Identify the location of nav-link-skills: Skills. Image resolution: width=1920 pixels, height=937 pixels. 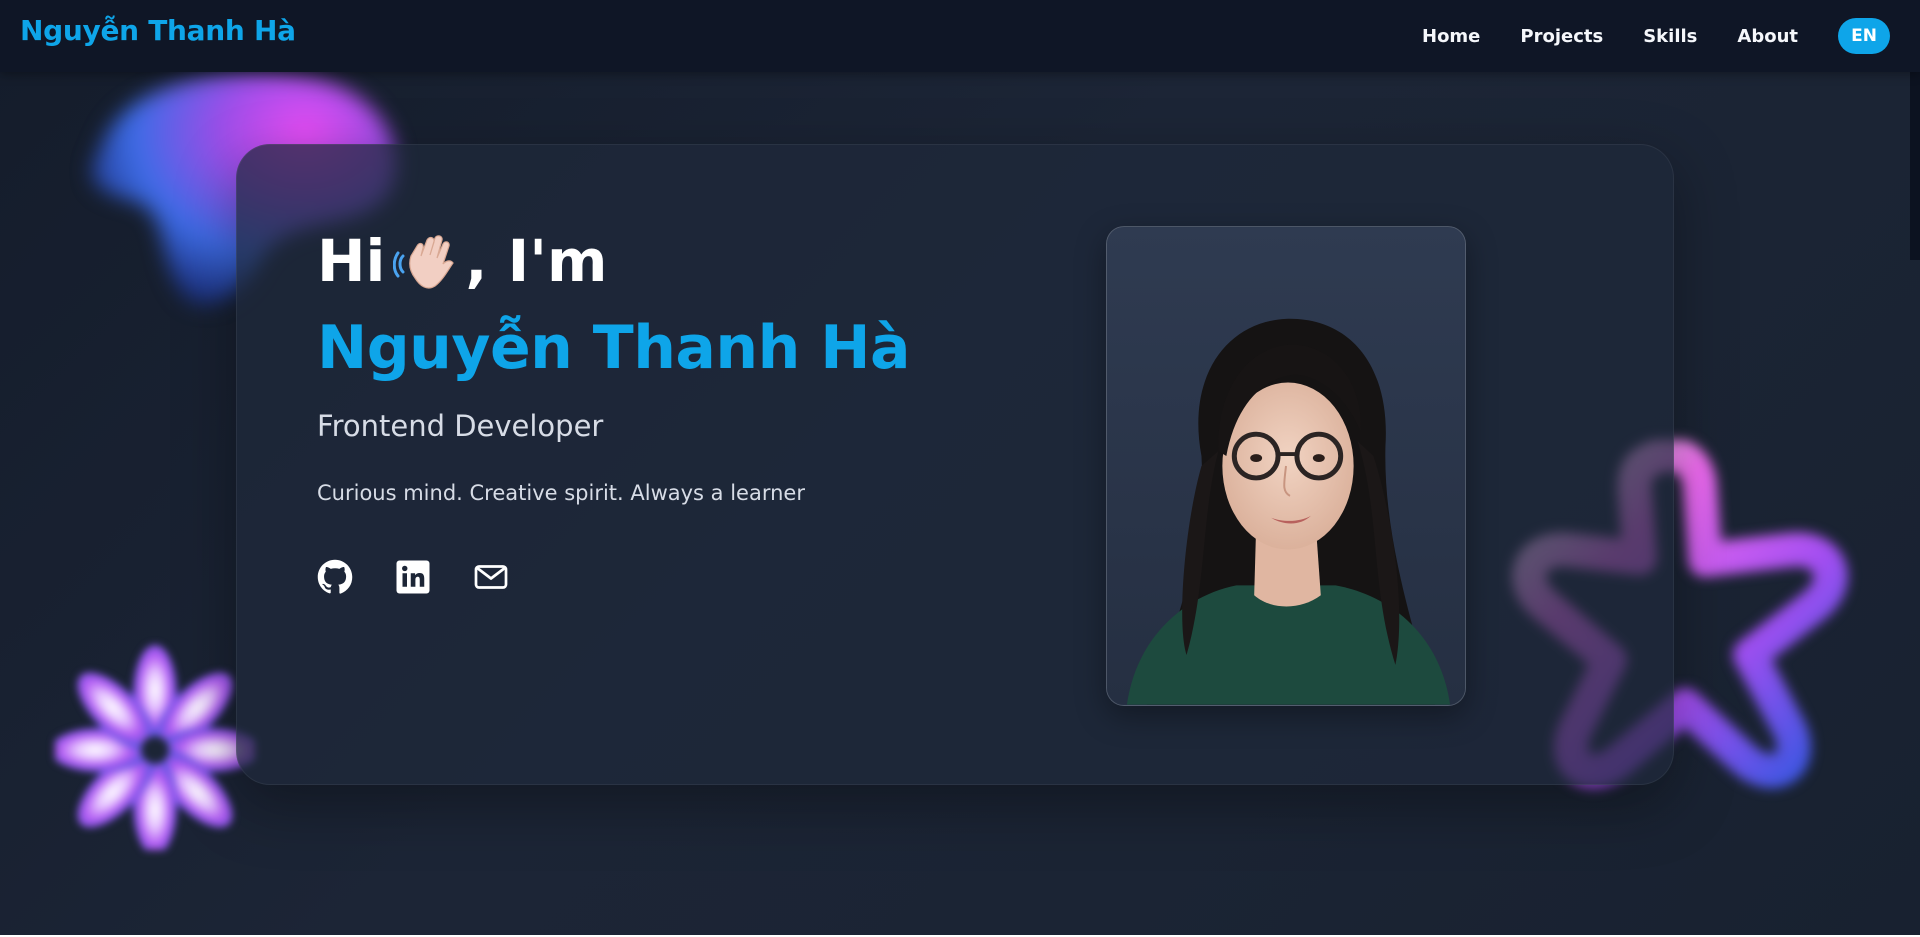
(1670, 36).